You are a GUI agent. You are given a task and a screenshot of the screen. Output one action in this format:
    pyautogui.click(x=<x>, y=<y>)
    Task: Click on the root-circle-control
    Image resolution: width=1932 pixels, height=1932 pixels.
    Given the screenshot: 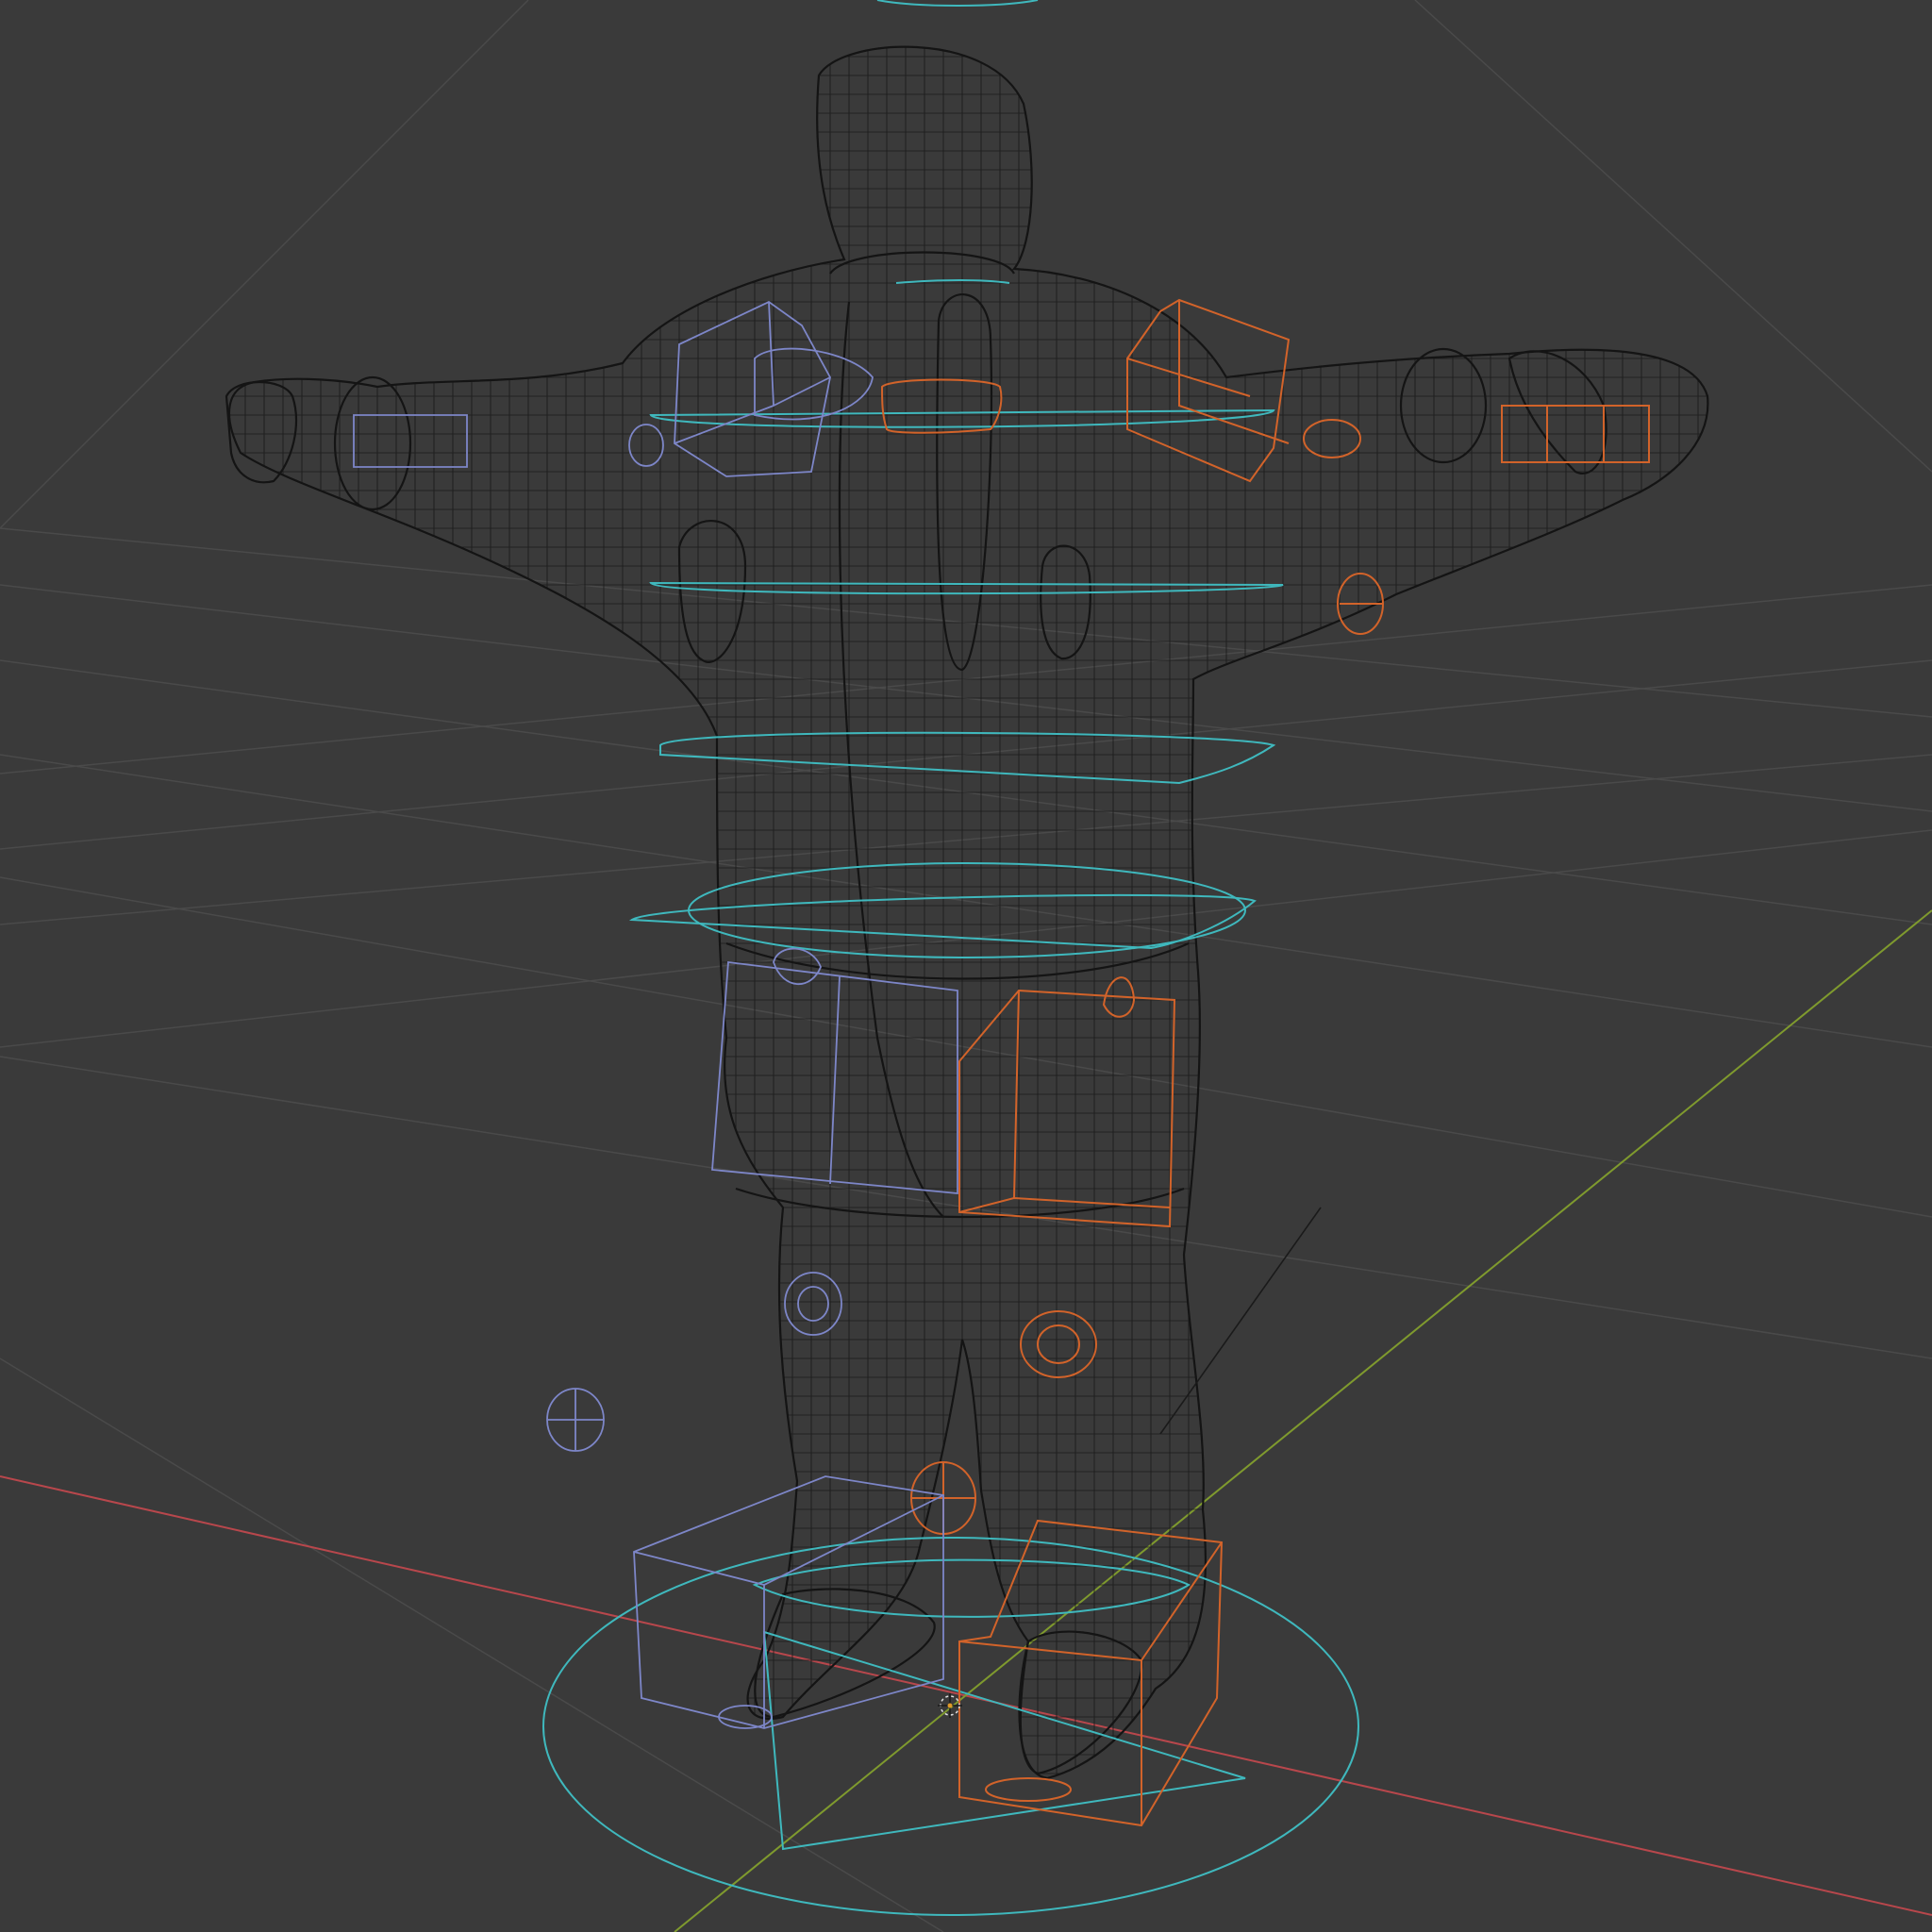 What is the action you would take?
    pyautogui.click(x=951, y=1726)
    